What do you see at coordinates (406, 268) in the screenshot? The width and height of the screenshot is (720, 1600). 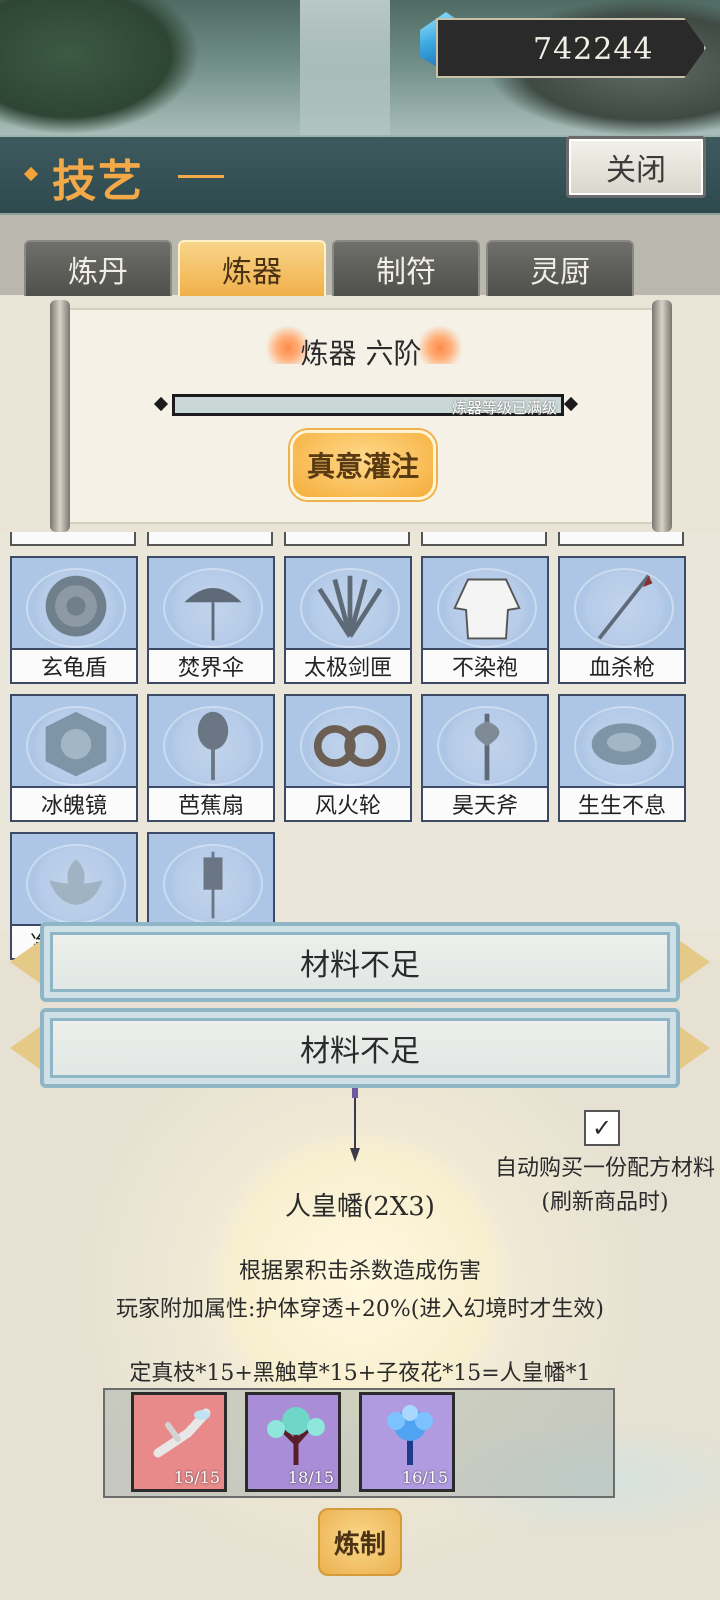 I see `tab-talisman: 制符` at bounding box center [406, 268].